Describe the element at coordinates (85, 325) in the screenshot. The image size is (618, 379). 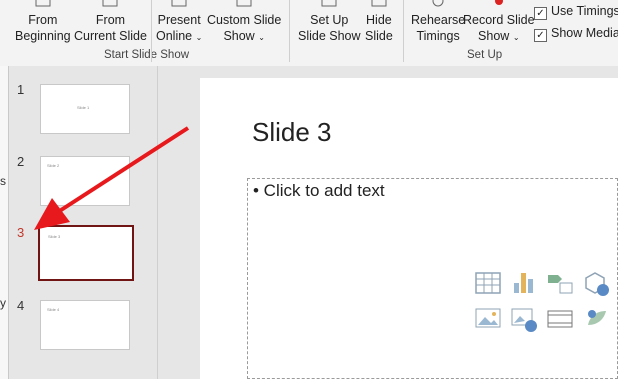
I see `slide-thumbnail-4: Slide 4` at that location.